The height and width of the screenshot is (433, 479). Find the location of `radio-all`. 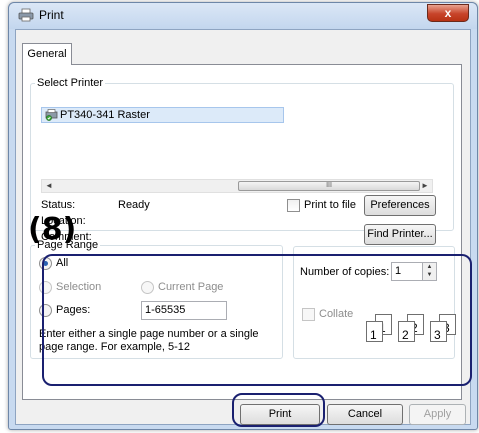

radio-all is located at coordinates (45, 263).